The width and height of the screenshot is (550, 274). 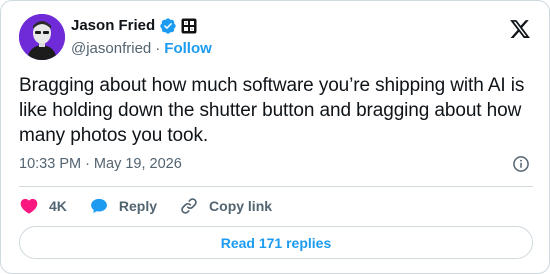 I want to click on display-name: Jason Fried, so click(x=113, y=26).